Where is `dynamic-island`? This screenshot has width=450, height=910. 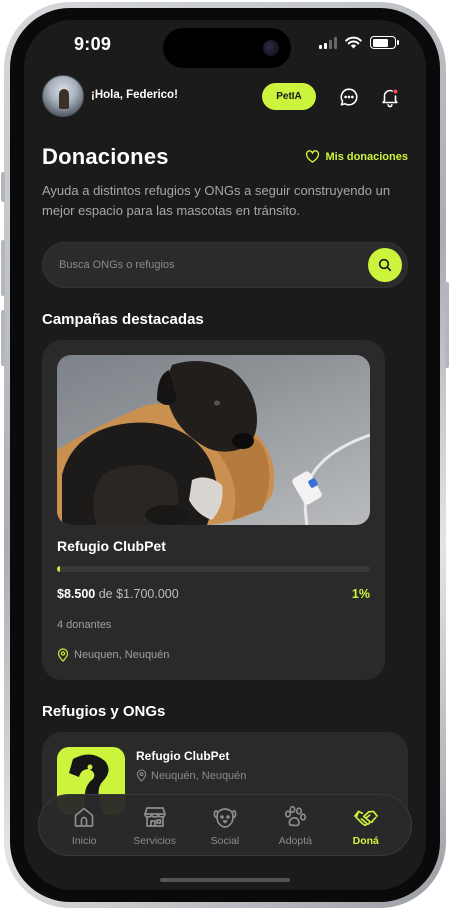
dynamic-island is located at coordinates (227, 48).